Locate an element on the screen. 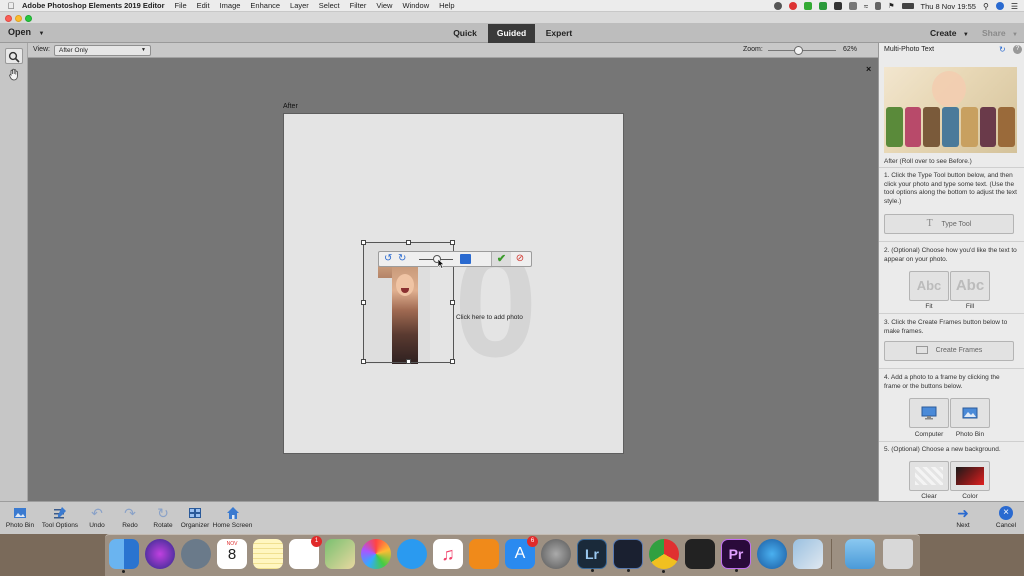 Image resolution: width=1024 pixels, height=576 pixels. fill-button: Abc is located at coordinates (970, 286).